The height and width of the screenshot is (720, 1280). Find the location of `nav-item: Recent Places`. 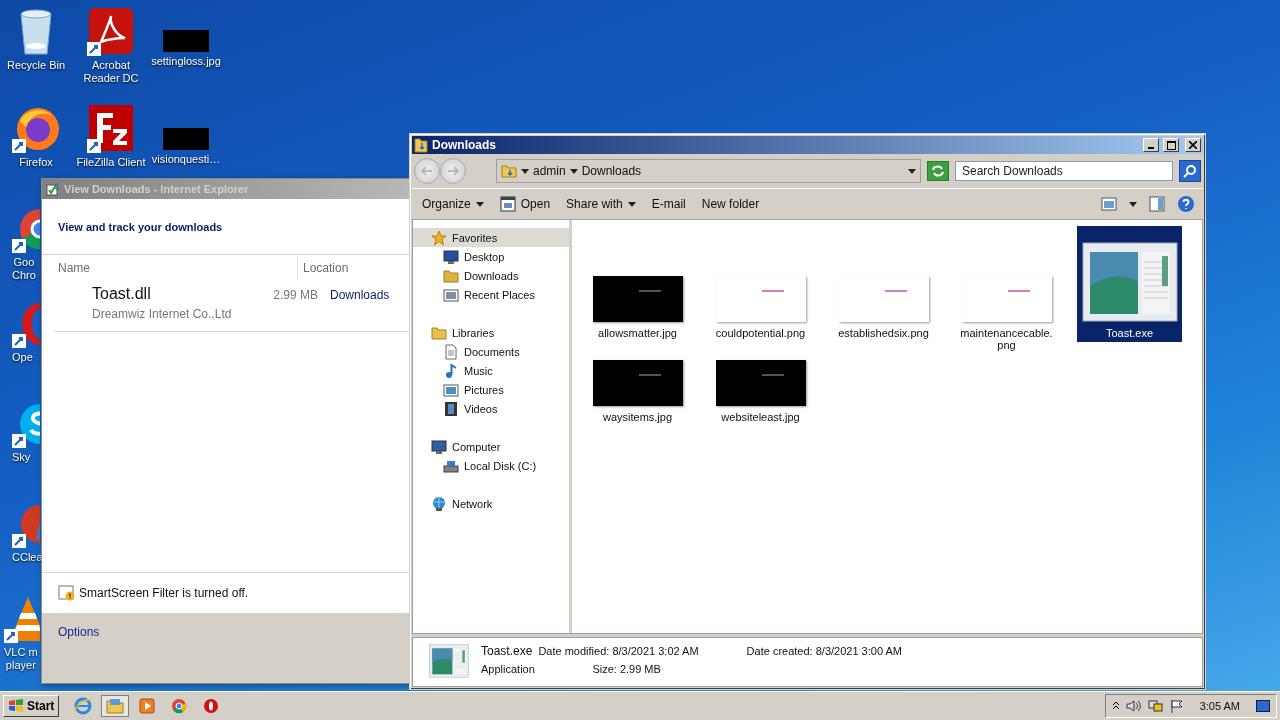

nav-item: Recent Places is located at coordinates (491, 294).